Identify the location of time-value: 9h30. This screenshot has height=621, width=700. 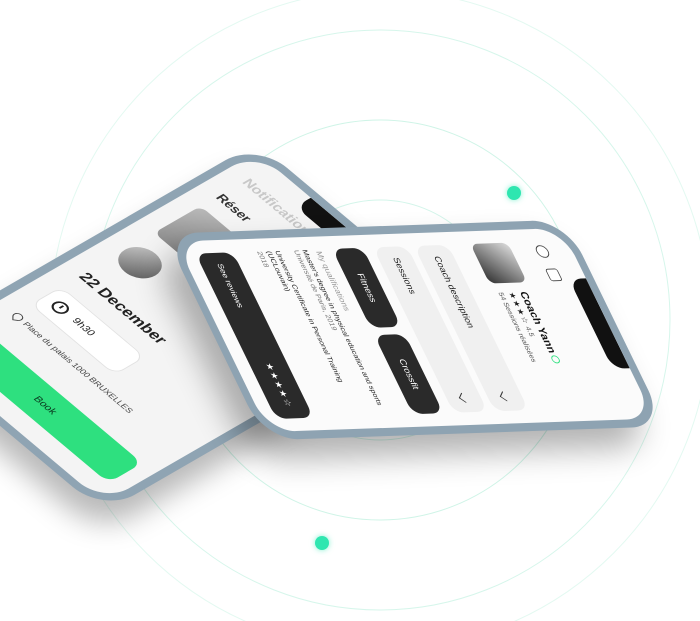
(83, 327).